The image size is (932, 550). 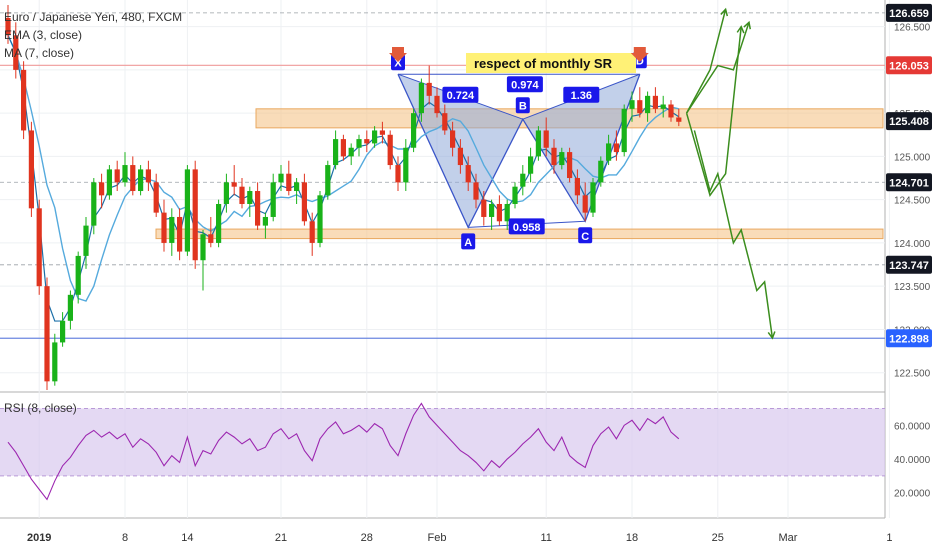 I want to click on rsi-legend: RSI (8, close), so click(x=40, y=408).